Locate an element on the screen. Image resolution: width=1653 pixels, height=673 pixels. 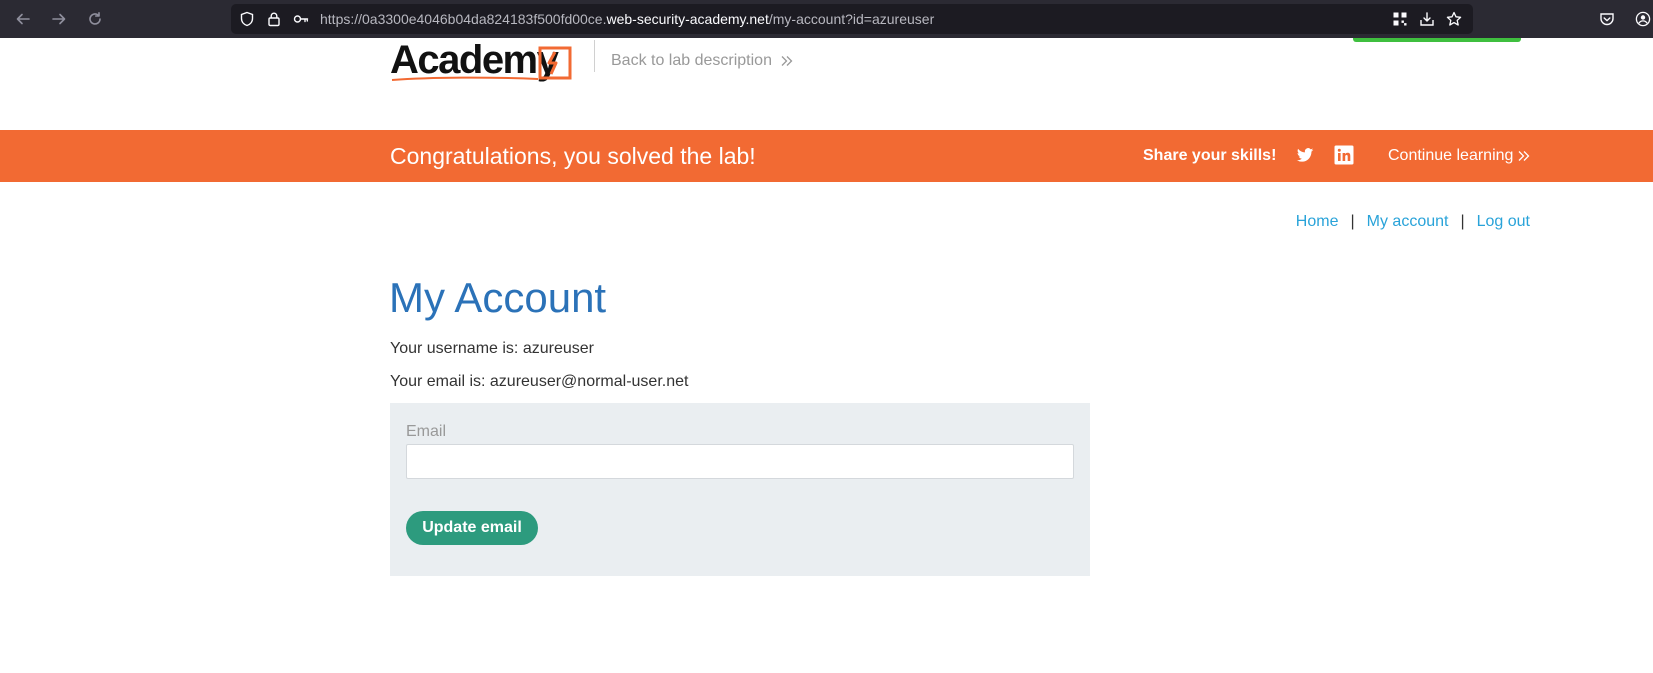
nav-log-out-link: Log out is located at coordinates (1503, 222).